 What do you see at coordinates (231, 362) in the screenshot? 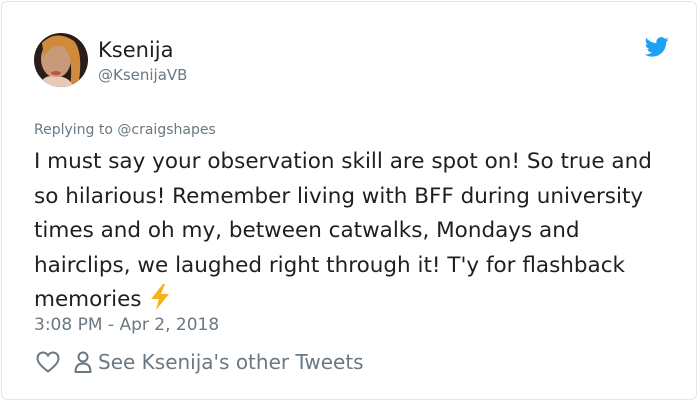
I see `see-other-tweets-link: See Ksenija's other Tweets` at bounding box center [231, 362].